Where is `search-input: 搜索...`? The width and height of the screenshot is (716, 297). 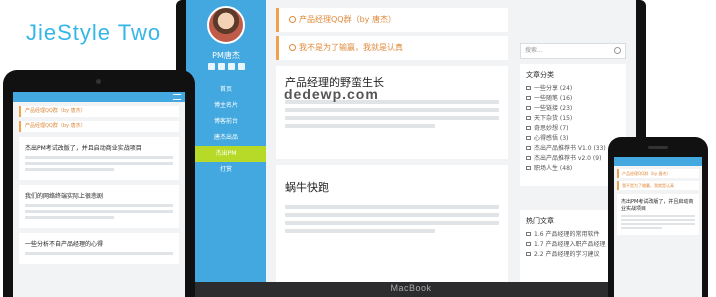 search-input: 搜索... is located at coordinates (573, 51).